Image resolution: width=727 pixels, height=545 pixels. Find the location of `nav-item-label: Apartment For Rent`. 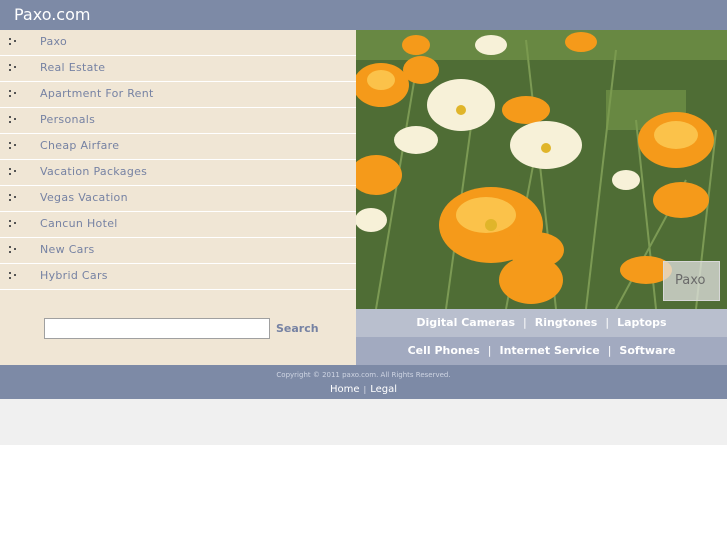

nav-item-label: Apartment For Rent is located at coordinates (97, 93).